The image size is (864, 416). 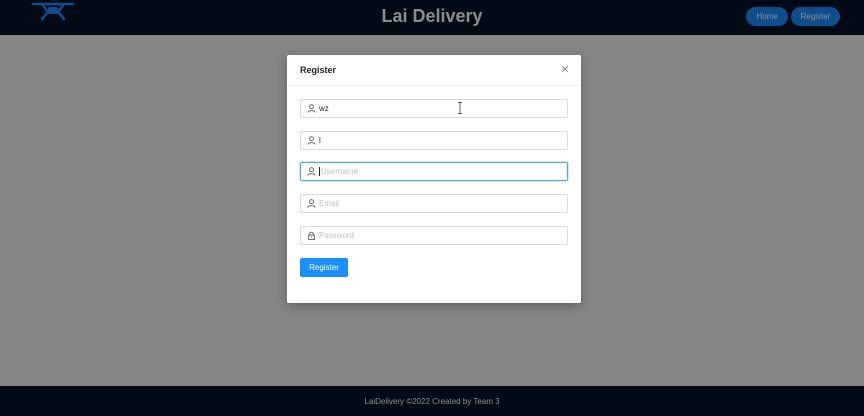 I want to click on first-name-field: wz, so click(x=434, y=108).